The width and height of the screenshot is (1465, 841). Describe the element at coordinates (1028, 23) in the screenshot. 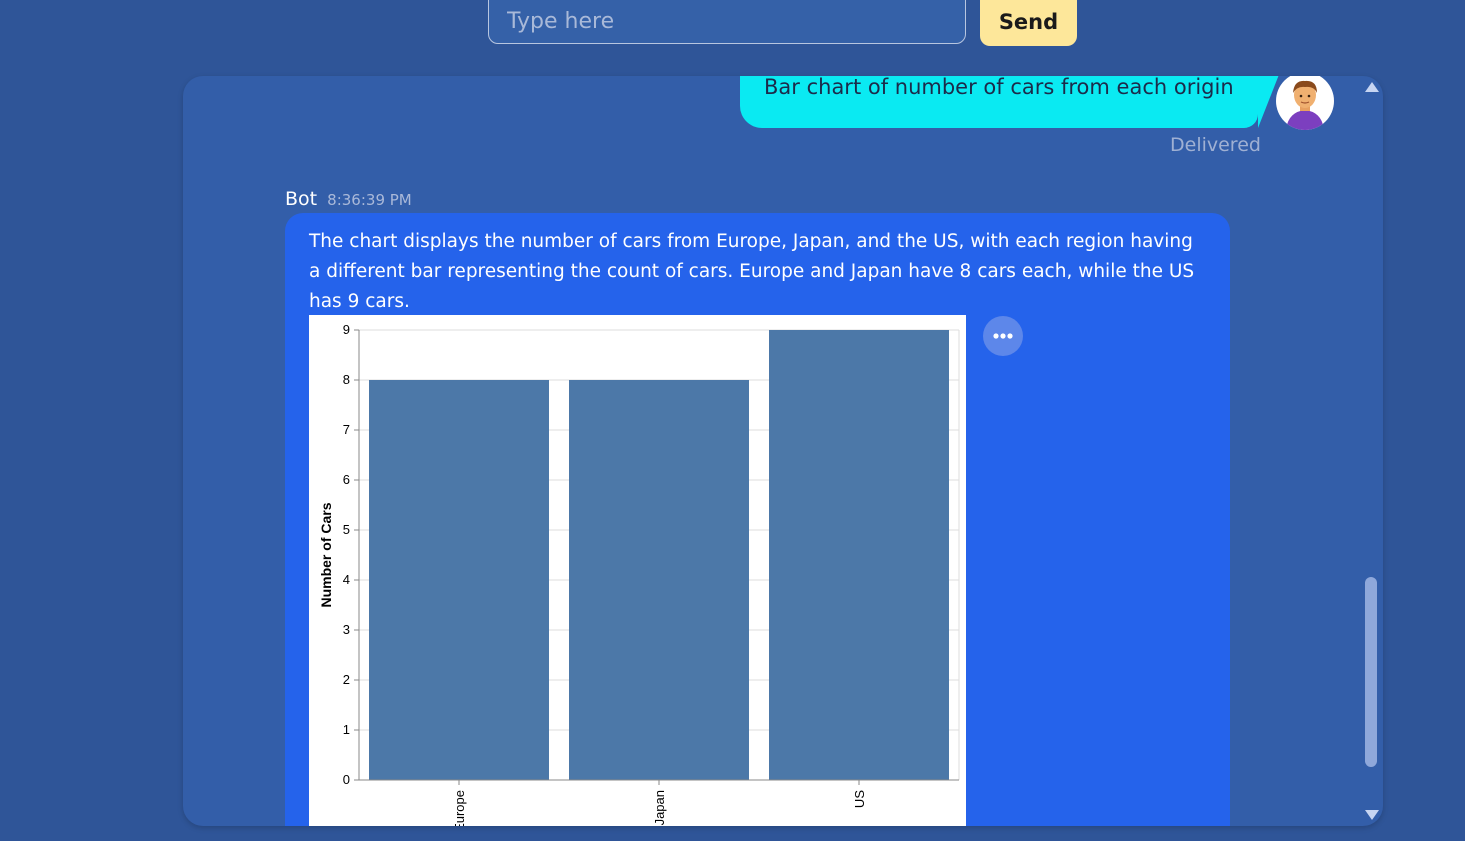

I see `send-button: Send` at that location.